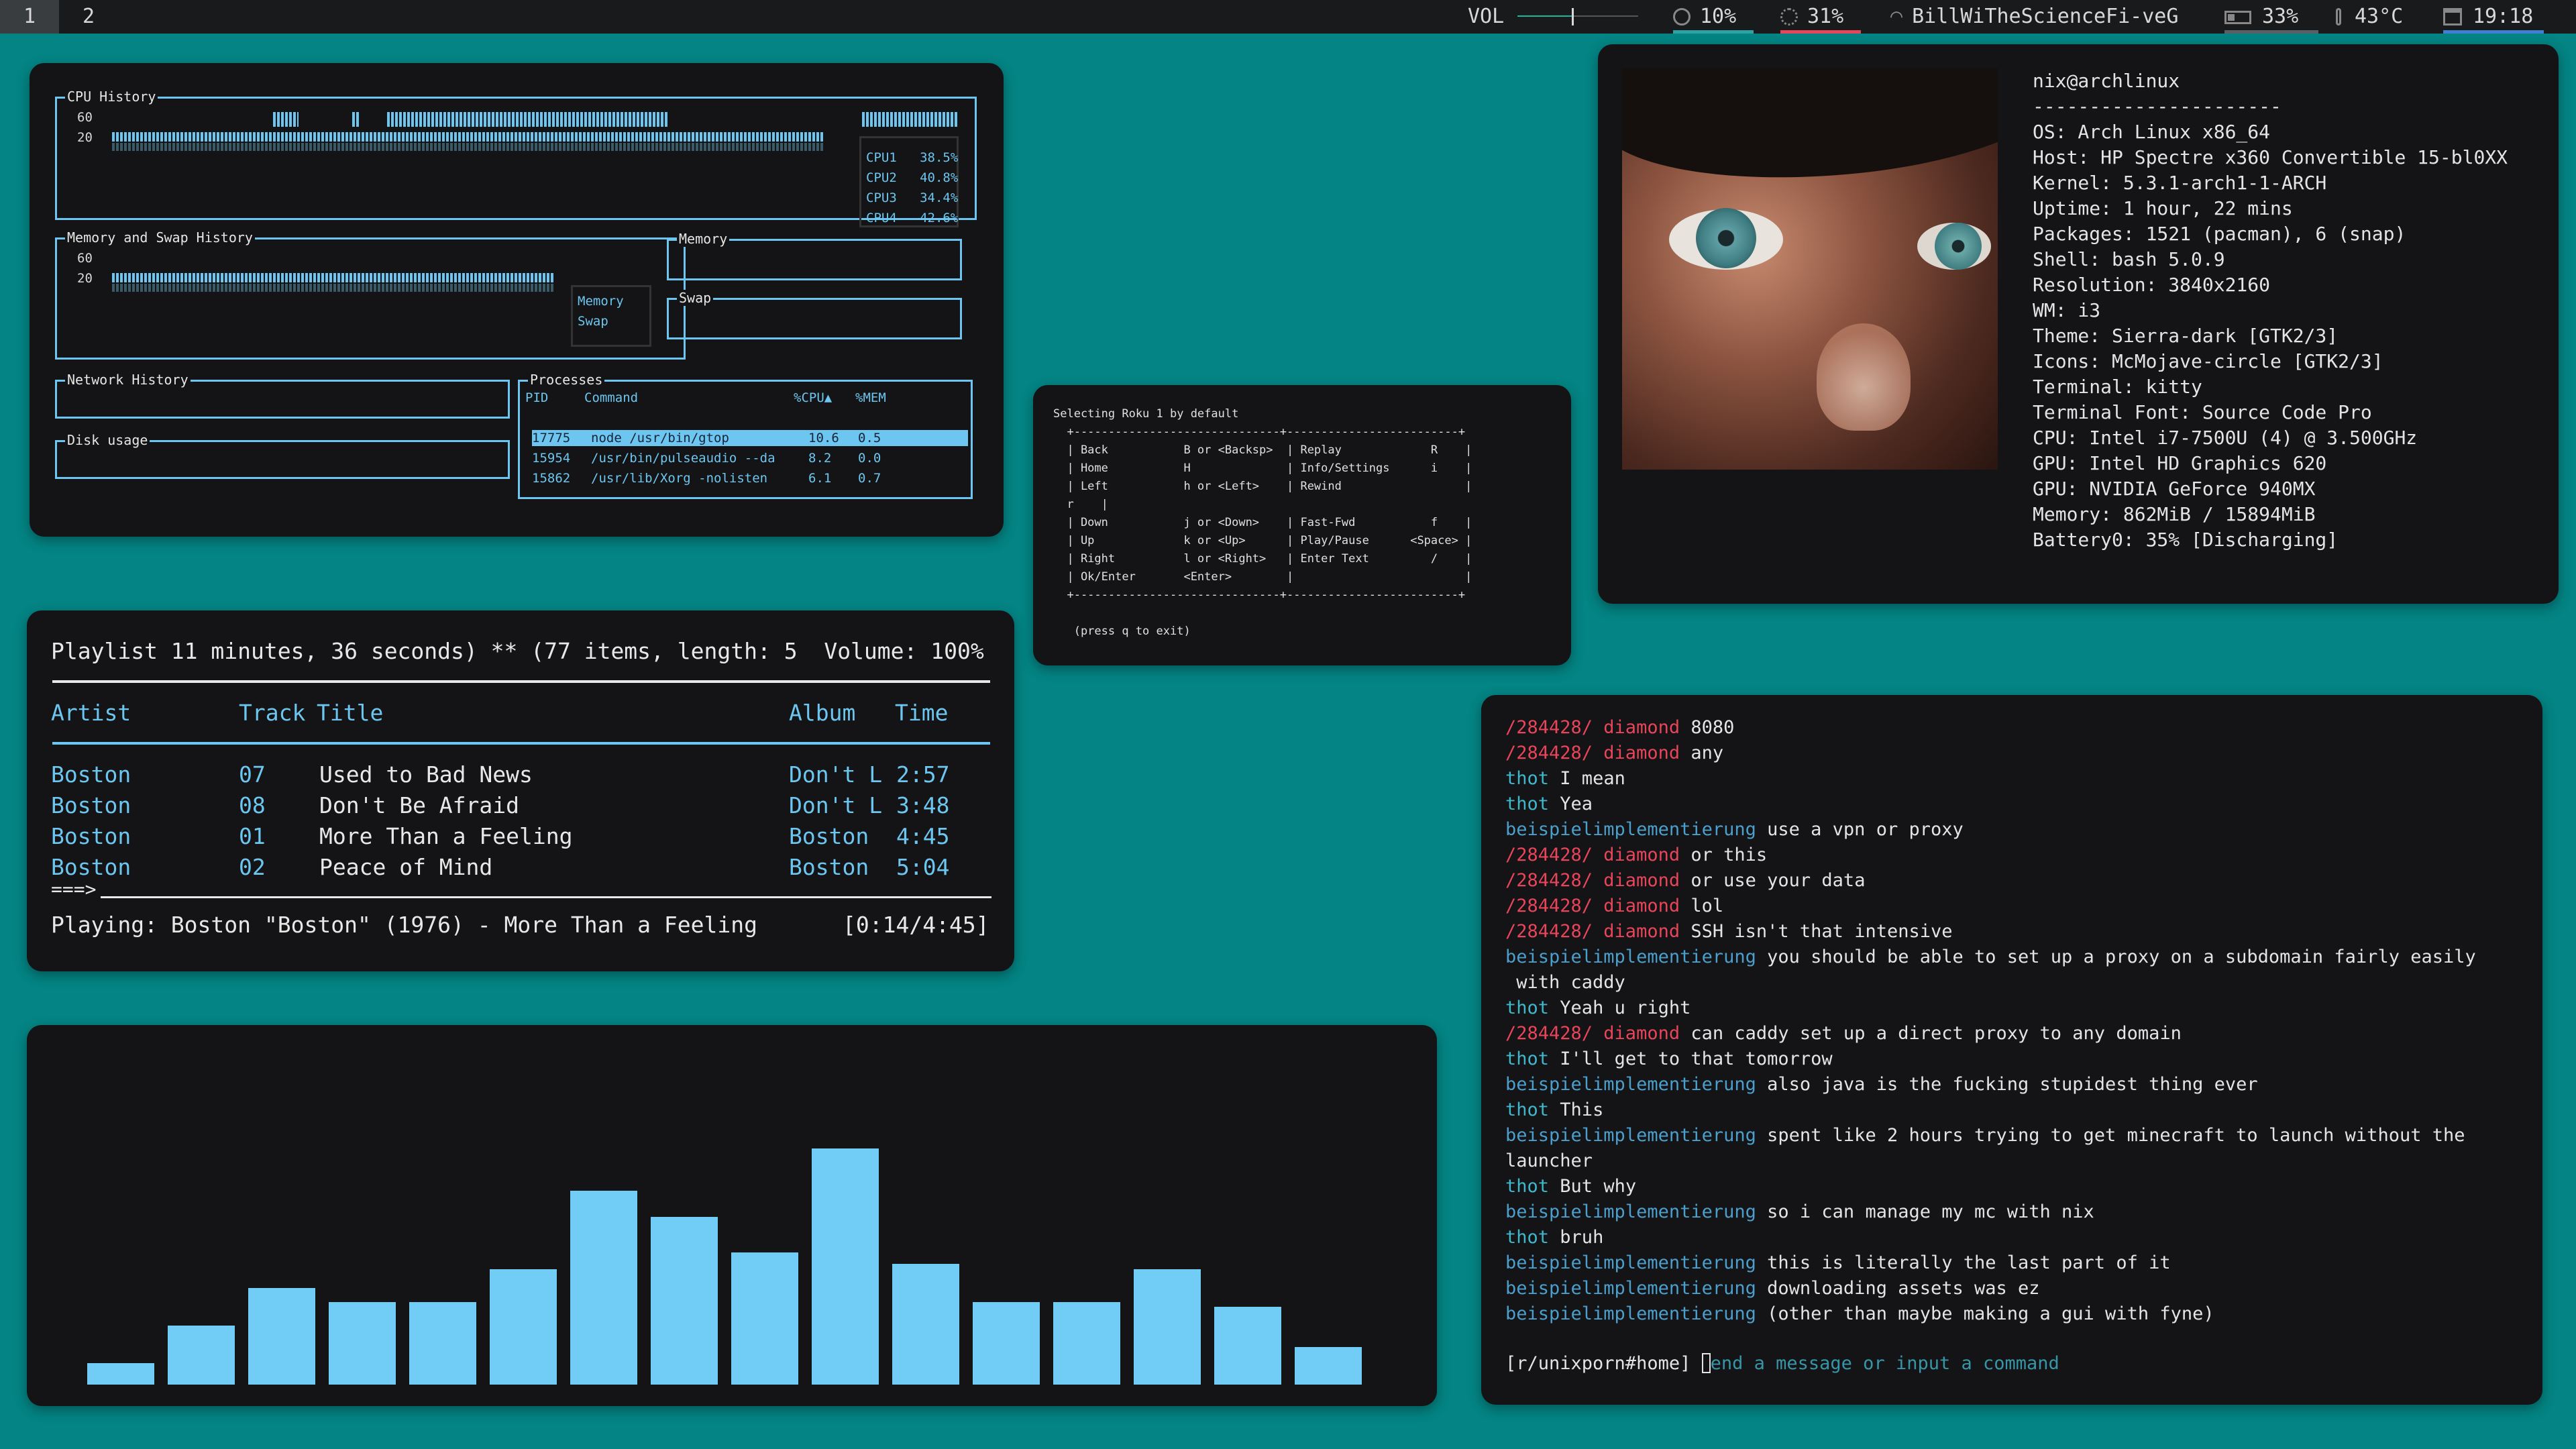  I want to click on column-header-title: Title, so click(350, 713).